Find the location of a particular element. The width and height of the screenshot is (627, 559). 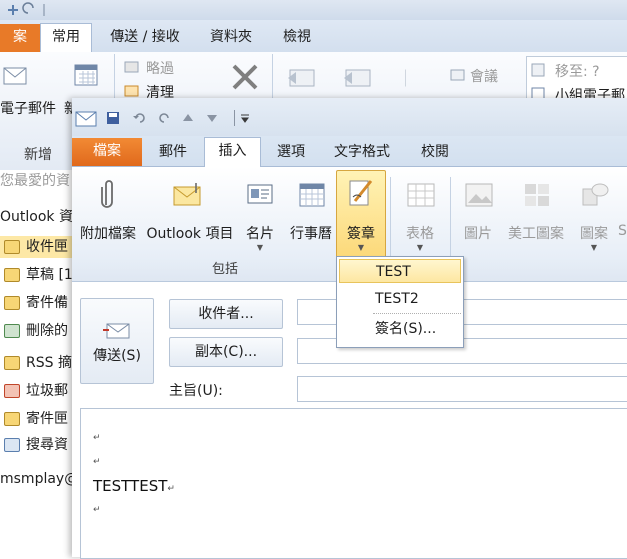

shapes-label: 圖案 is located at coordinates (594, 234).